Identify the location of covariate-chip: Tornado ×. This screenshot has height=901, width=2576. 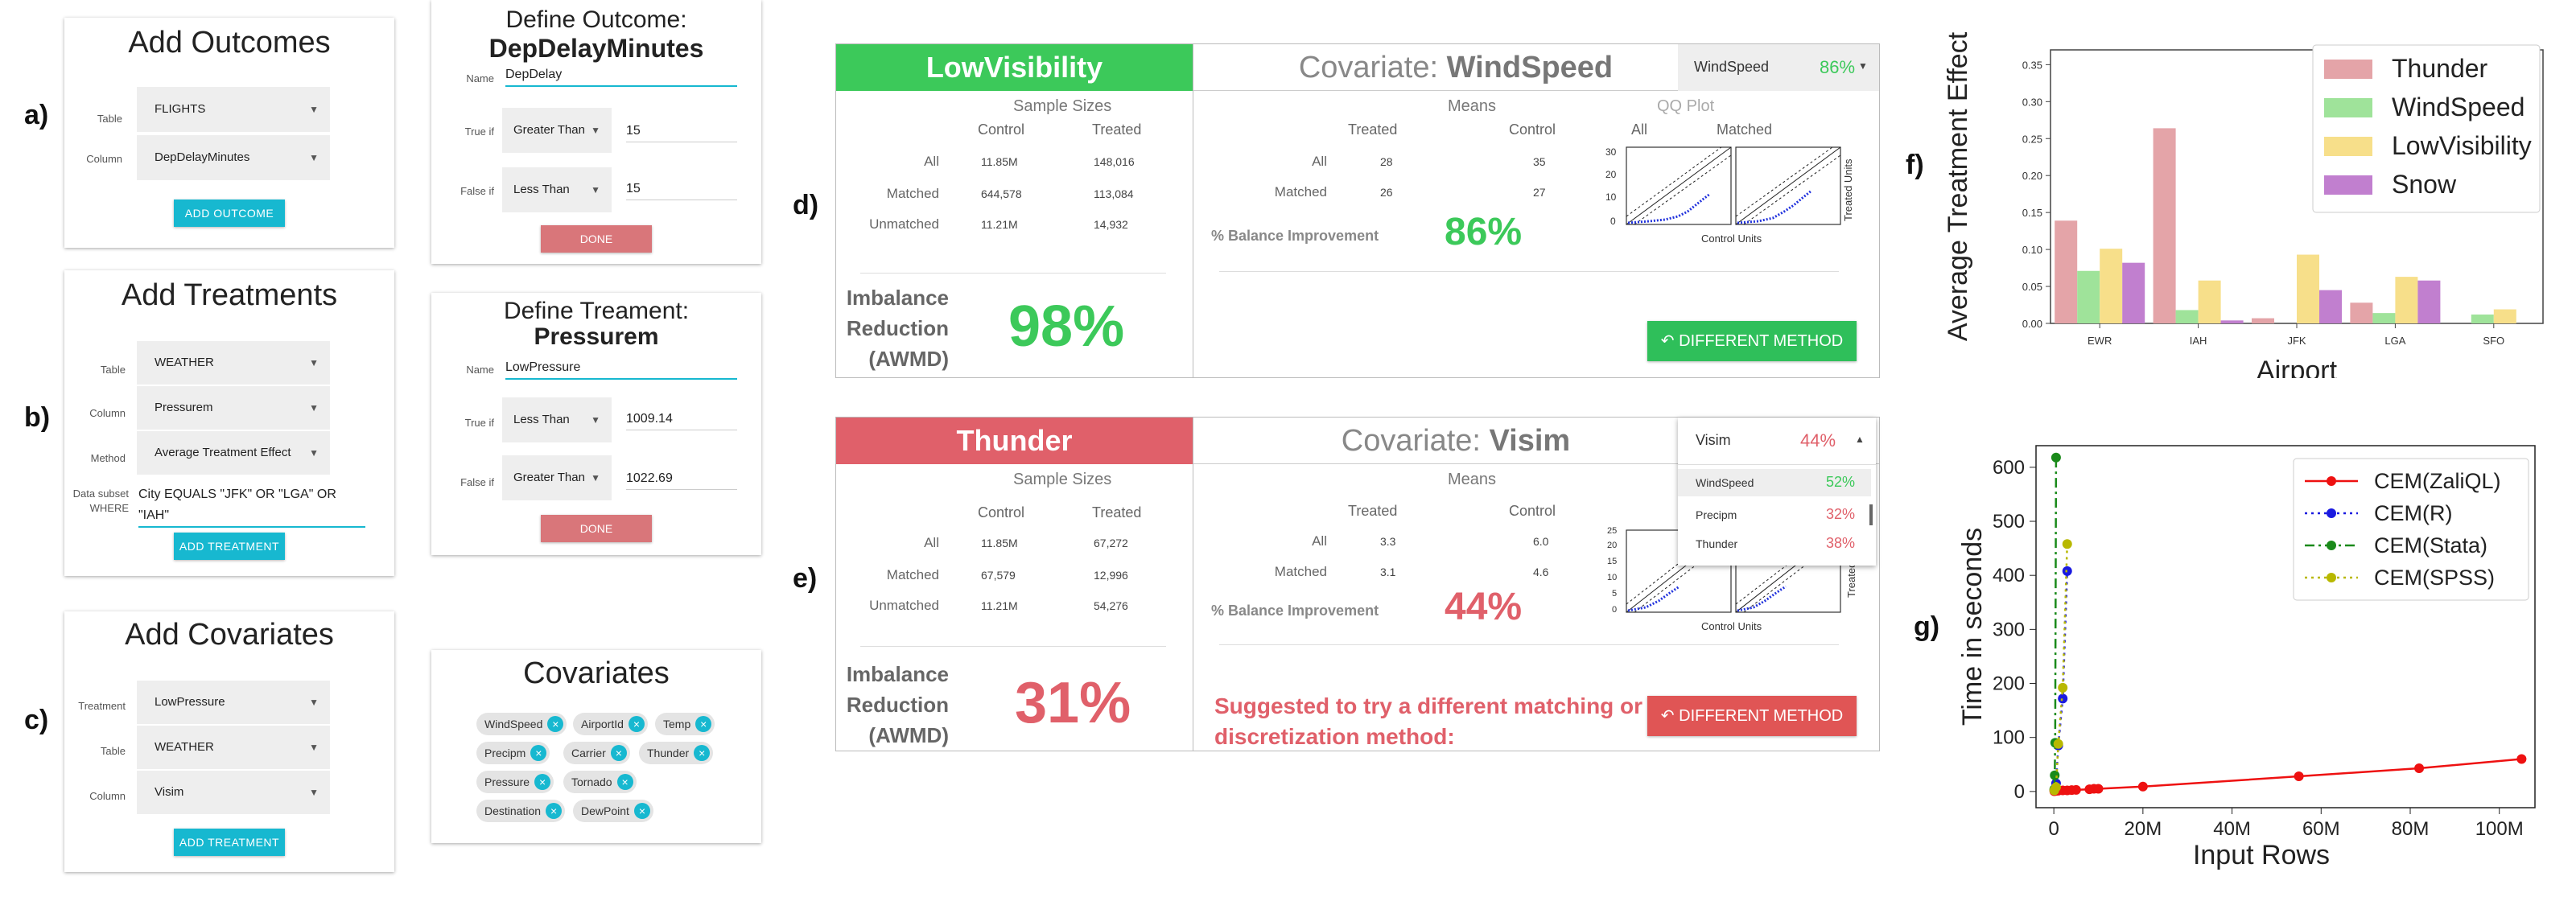
(600, 782).